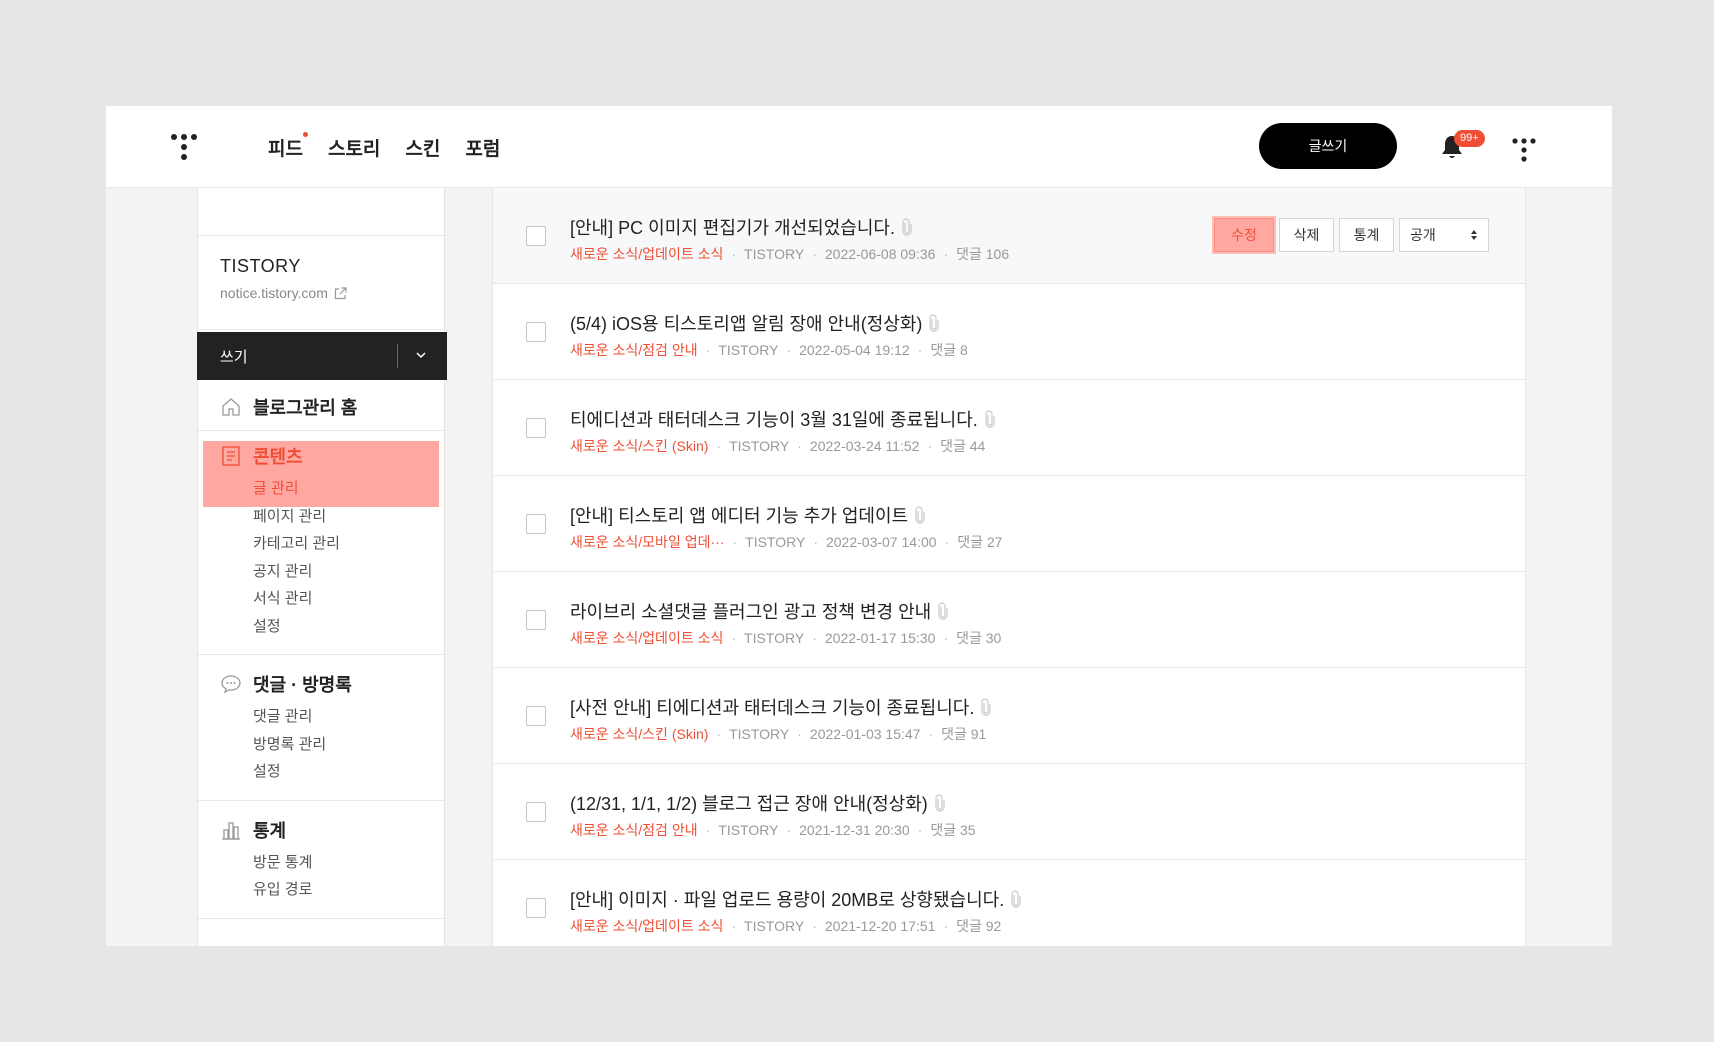 This screenshot has height=1042, width=1714. Describe the element at coordinates (396, 146) in the screenshot. I see `main-nav: 피드 스토리 스킨 포럼` at that location.